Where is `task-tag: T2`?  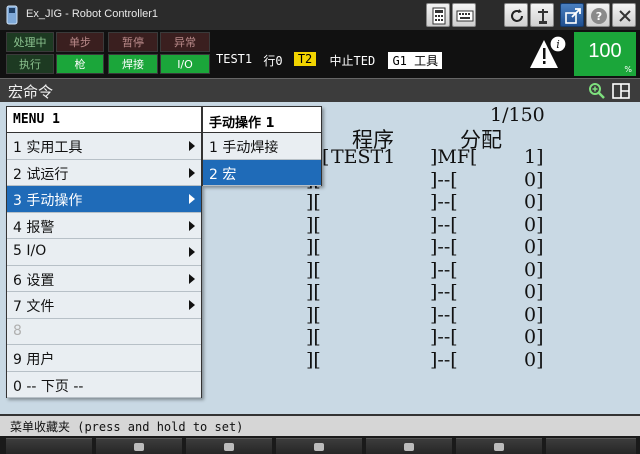
task-tag: T2 is located at coordinates (305, 59).